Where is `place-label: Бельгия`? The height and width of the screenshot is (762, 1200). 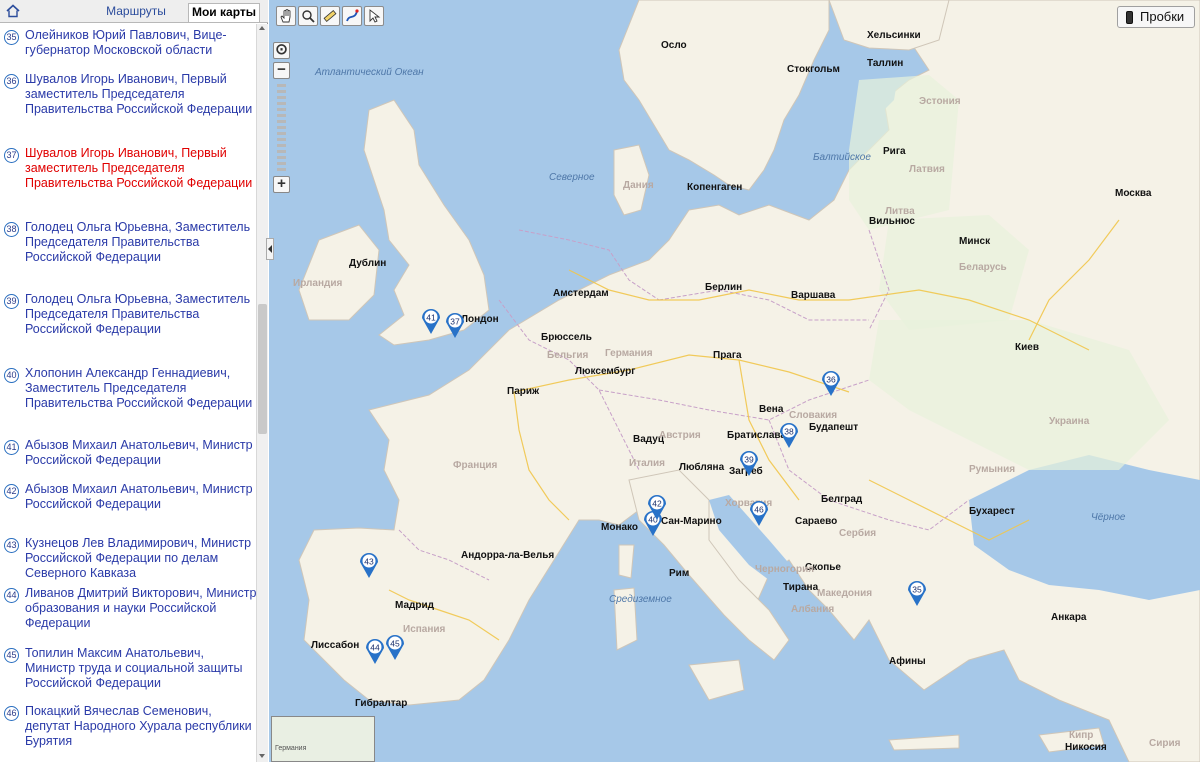 place-label: Бельгия is located at coordinates (568, 355).